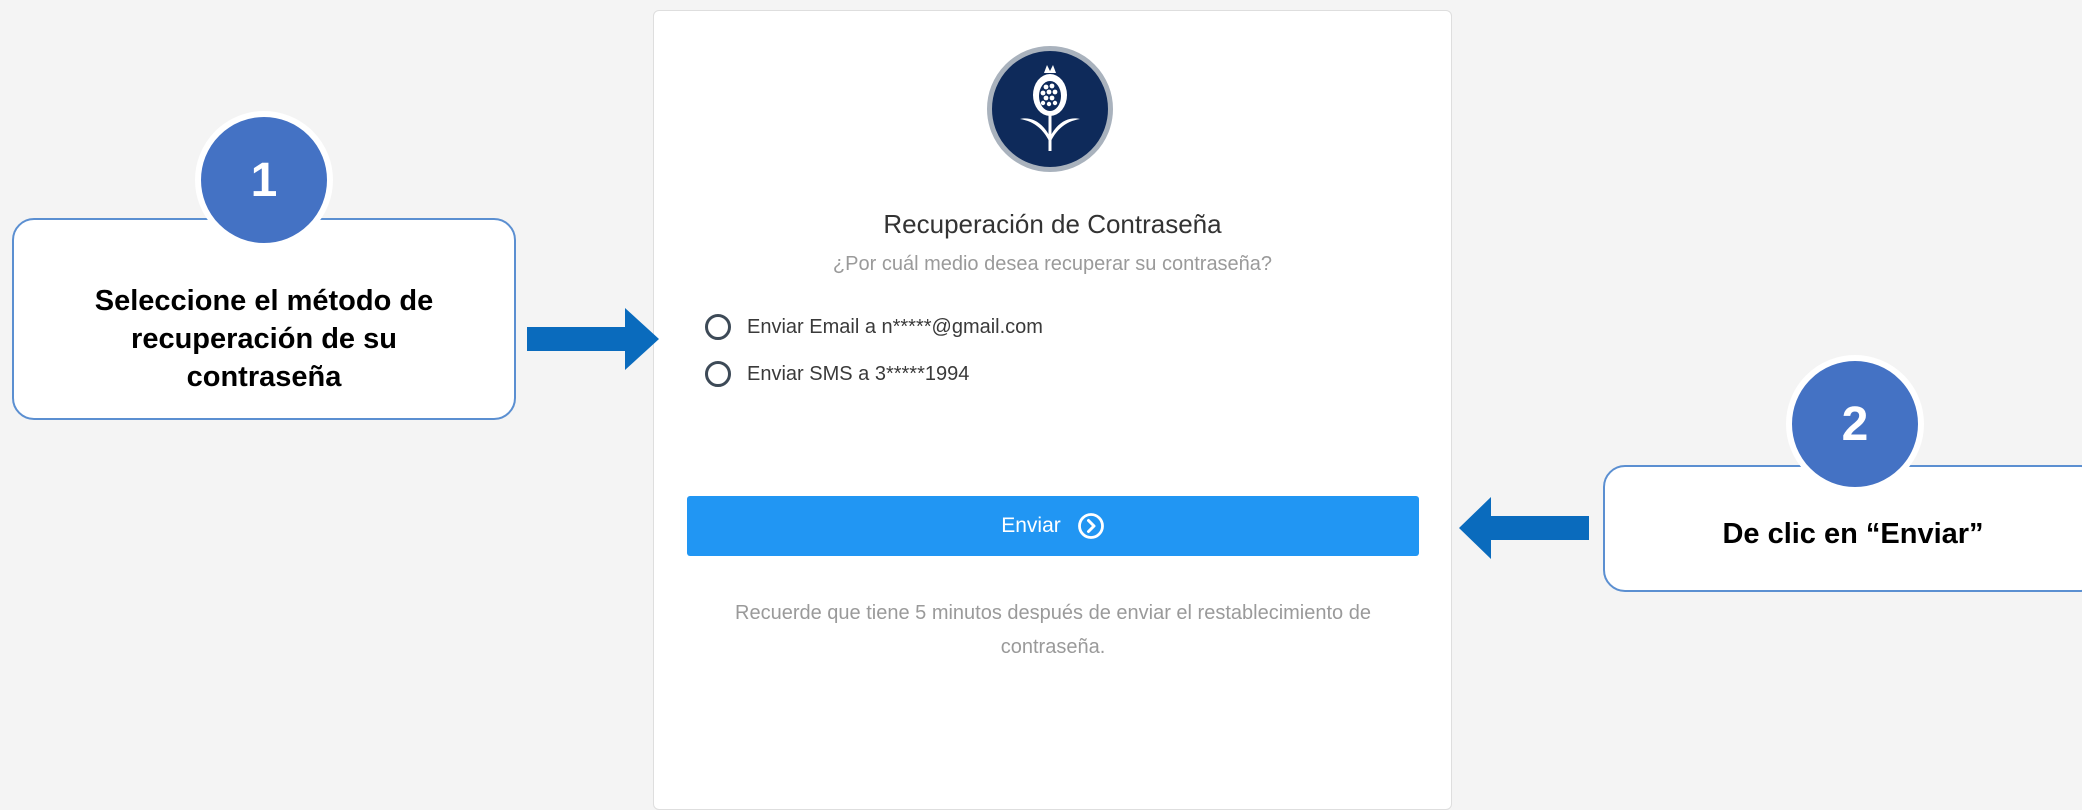 The height and width of the screenshot is (810, 2082). I want to click on step-badge-1: 1, so click(264, 180).